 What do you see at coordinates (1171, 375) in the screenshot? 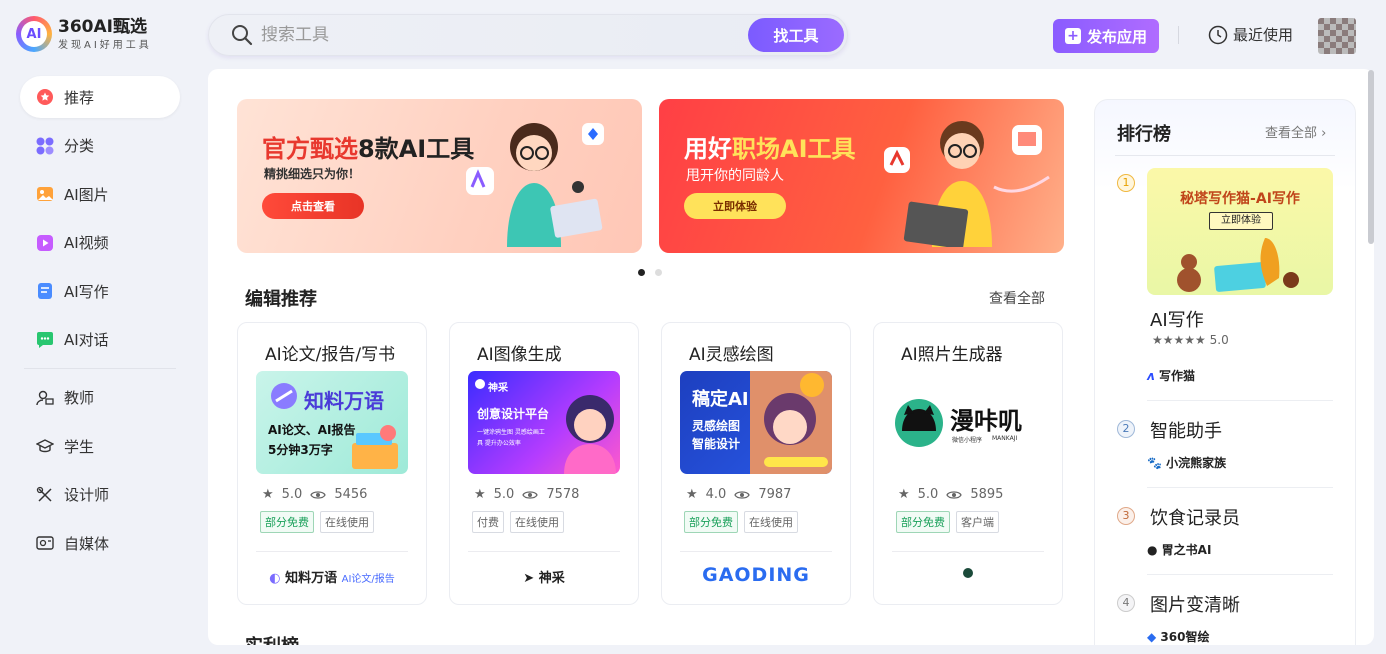
I see `ranking-brand: ʌ 写作猫` at bounding box center [1171, 375].